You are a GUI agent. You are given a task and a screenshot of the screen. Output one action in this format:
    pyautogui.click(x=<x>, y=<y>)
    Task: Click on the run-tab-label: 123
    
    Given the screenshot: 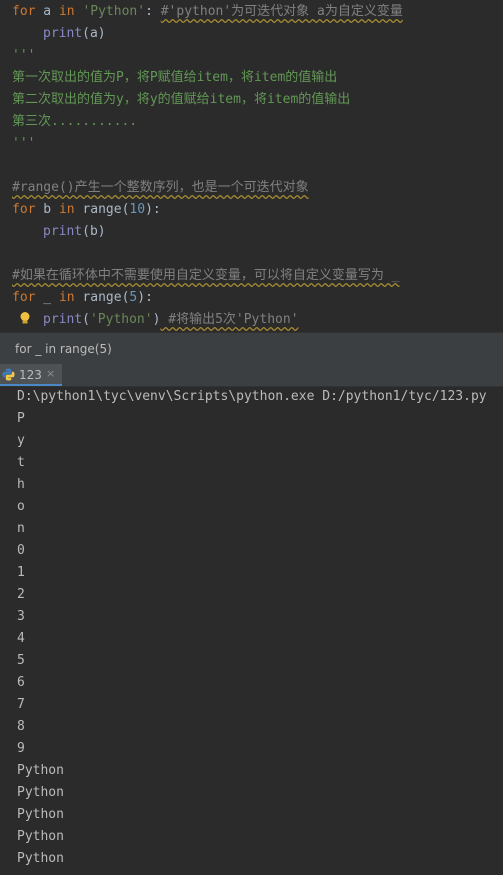 What is the action you would take?
    pyautogui.click(x=30, y=375)
    